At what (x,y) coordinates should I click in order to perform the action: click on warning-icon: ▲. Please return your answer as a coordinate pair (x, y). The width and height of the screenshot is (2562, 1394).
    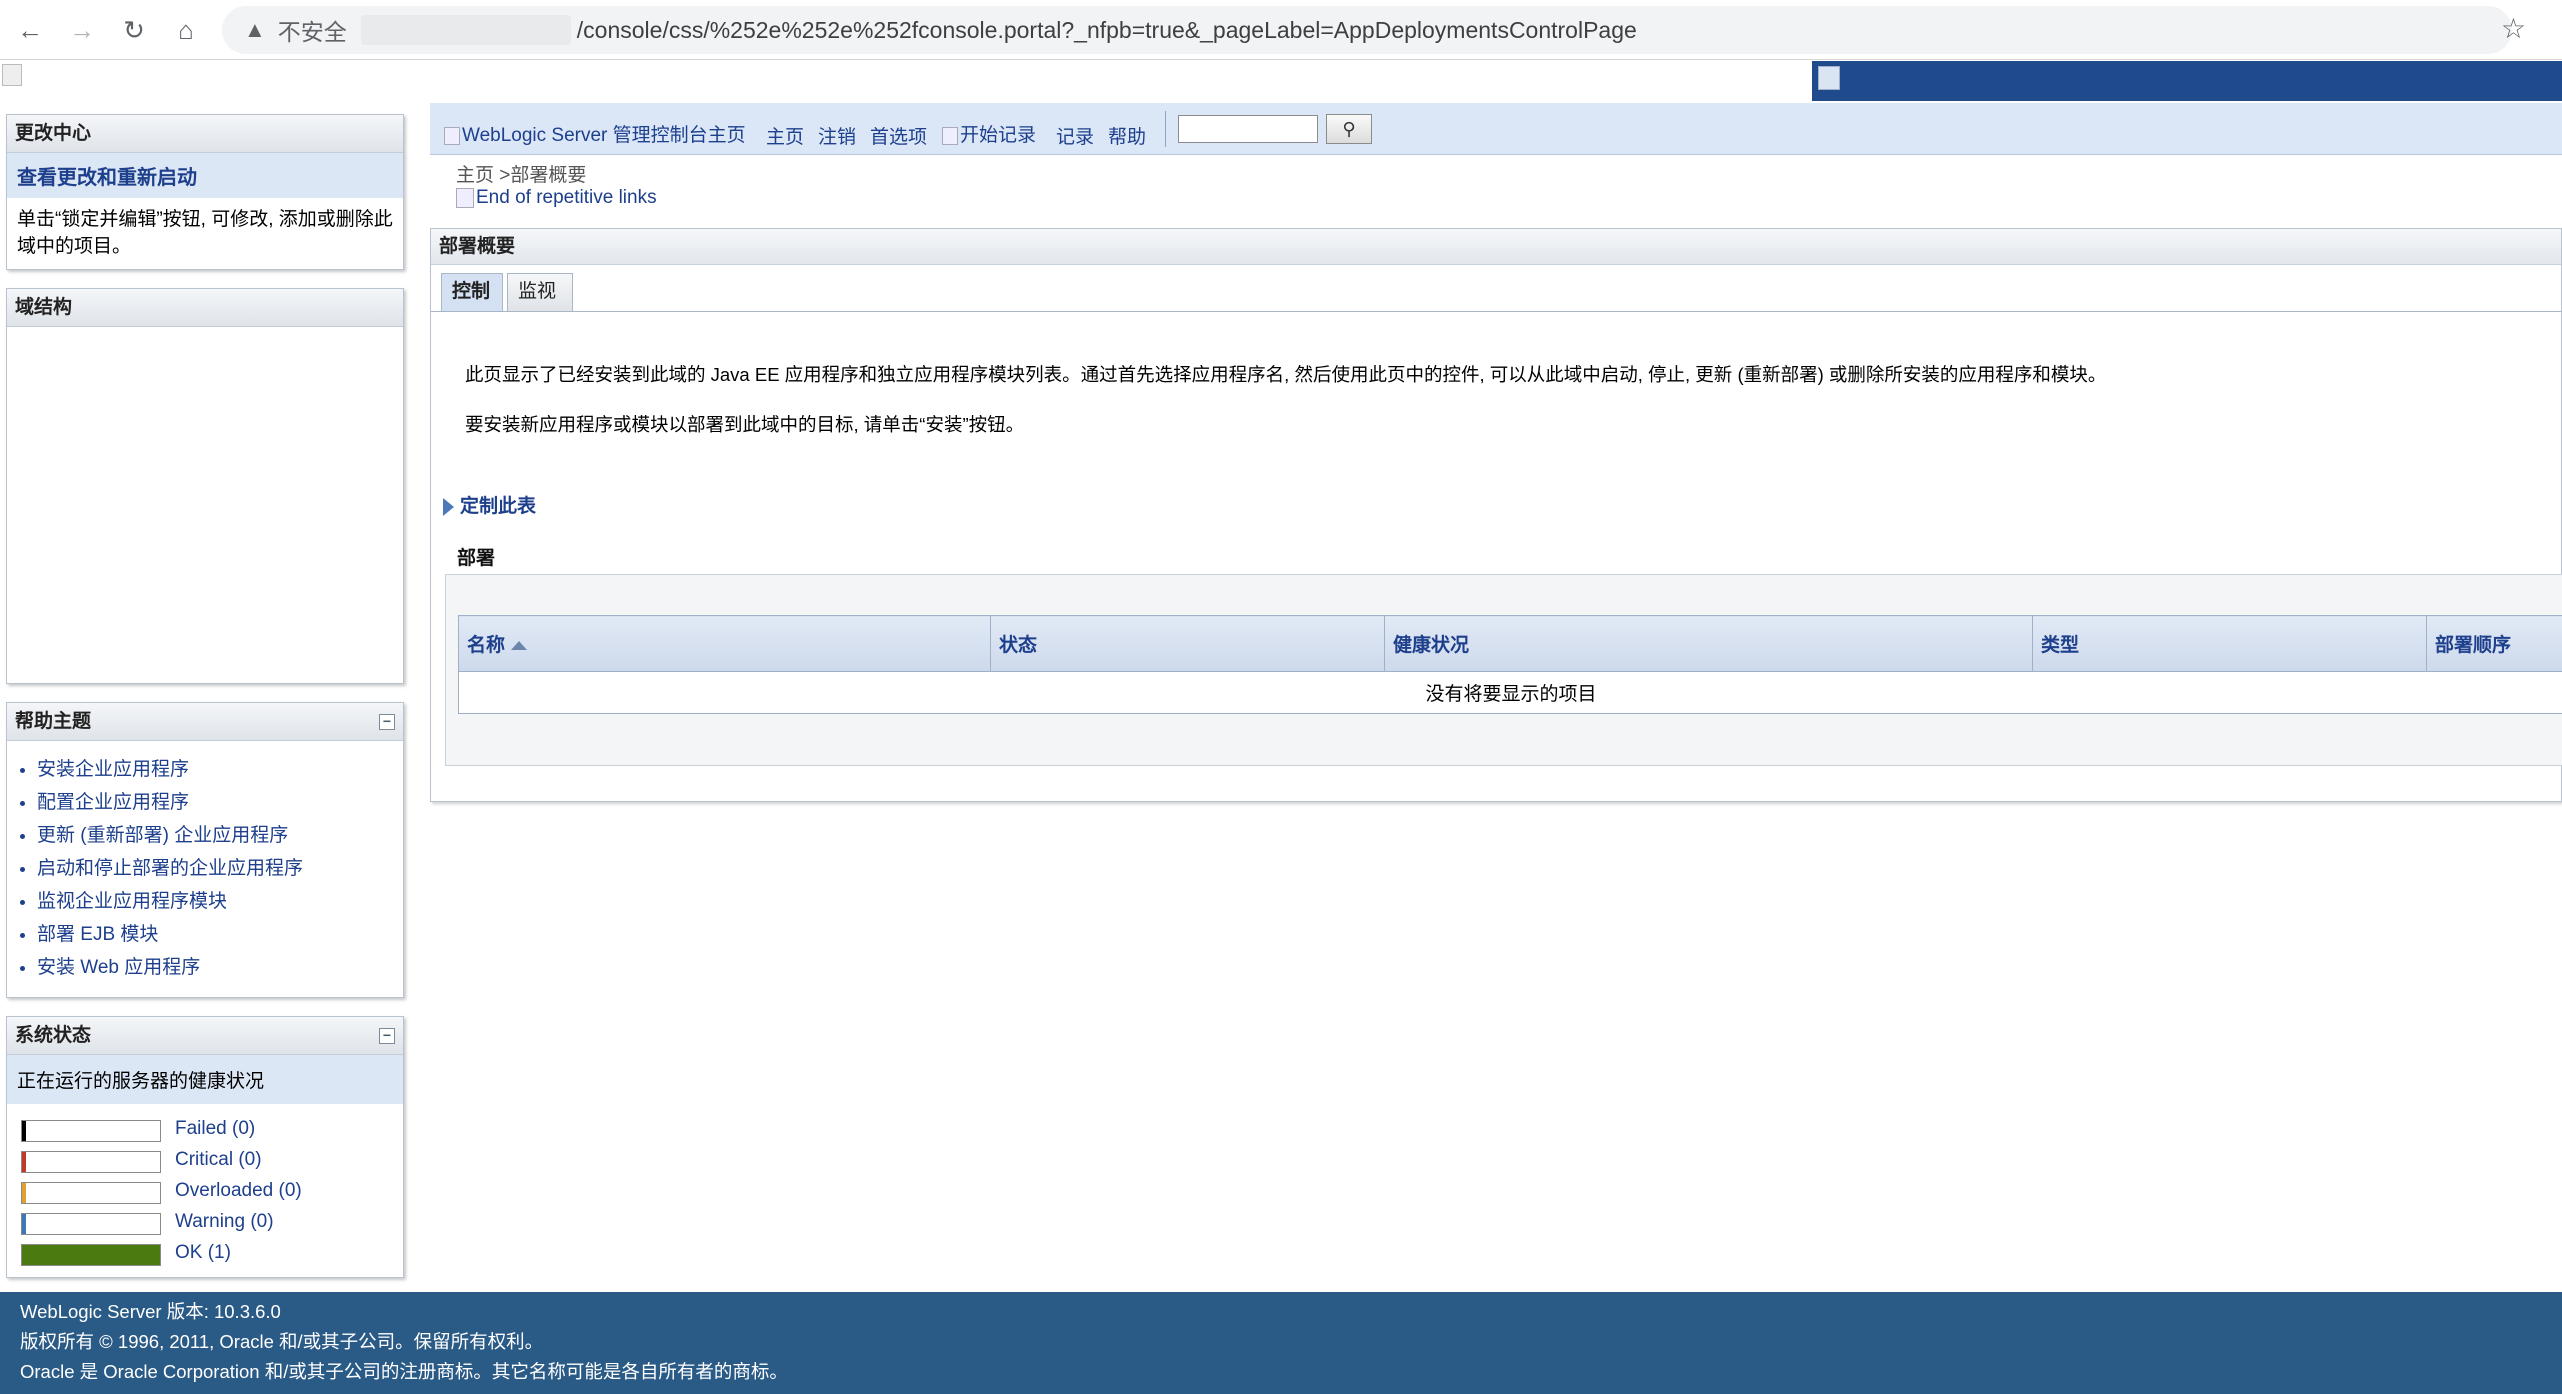
    Looking at the image, I should click on (255, 29).